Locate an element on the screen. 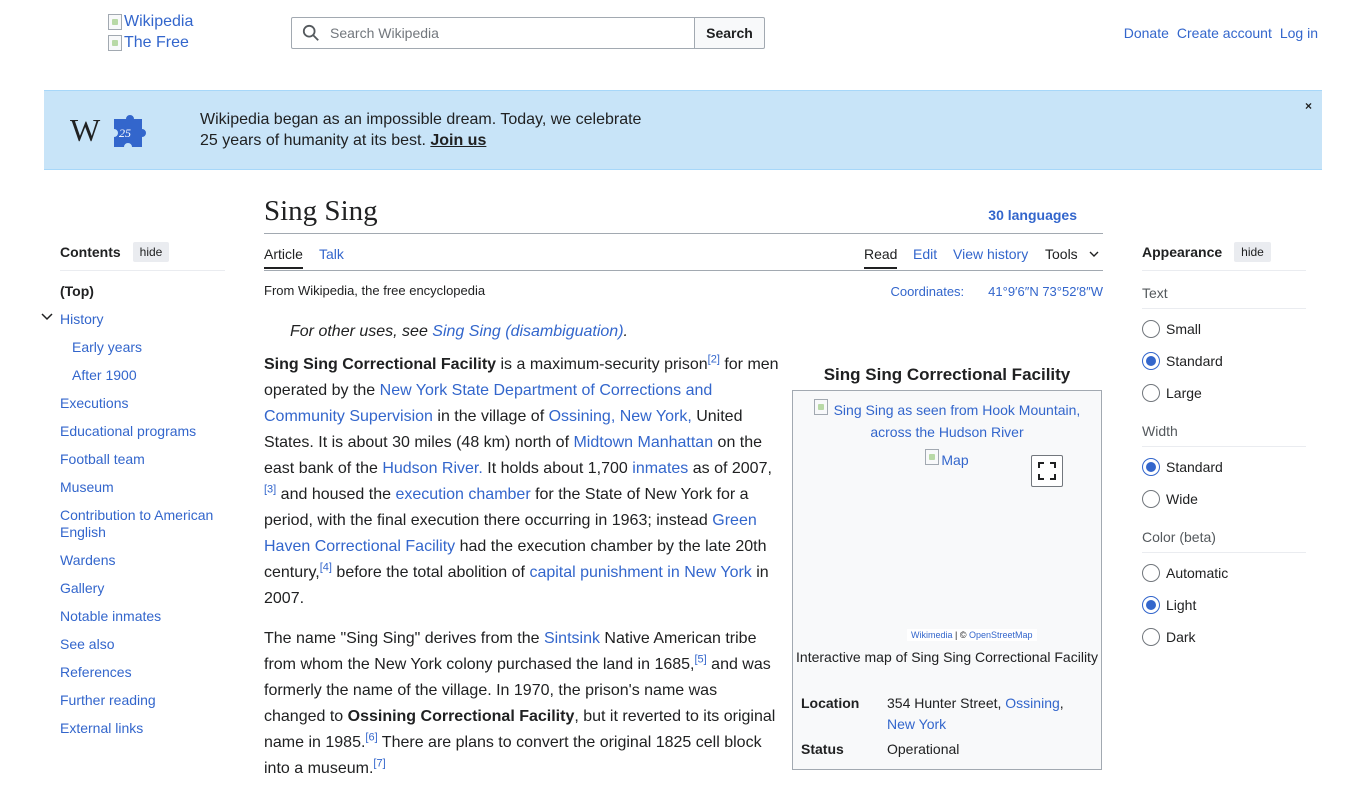 The width and height of the screenshot is (1366, 796). color-label: Color (beta) is located at coordinates (1224, 540).